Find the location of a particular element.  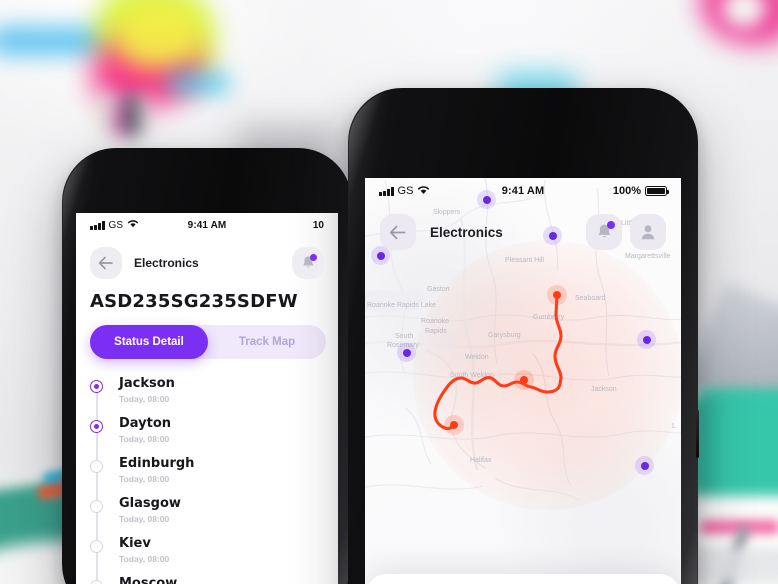

timeline-item: Glasgow Today, 08:00 is located at coordinates (135, 510).